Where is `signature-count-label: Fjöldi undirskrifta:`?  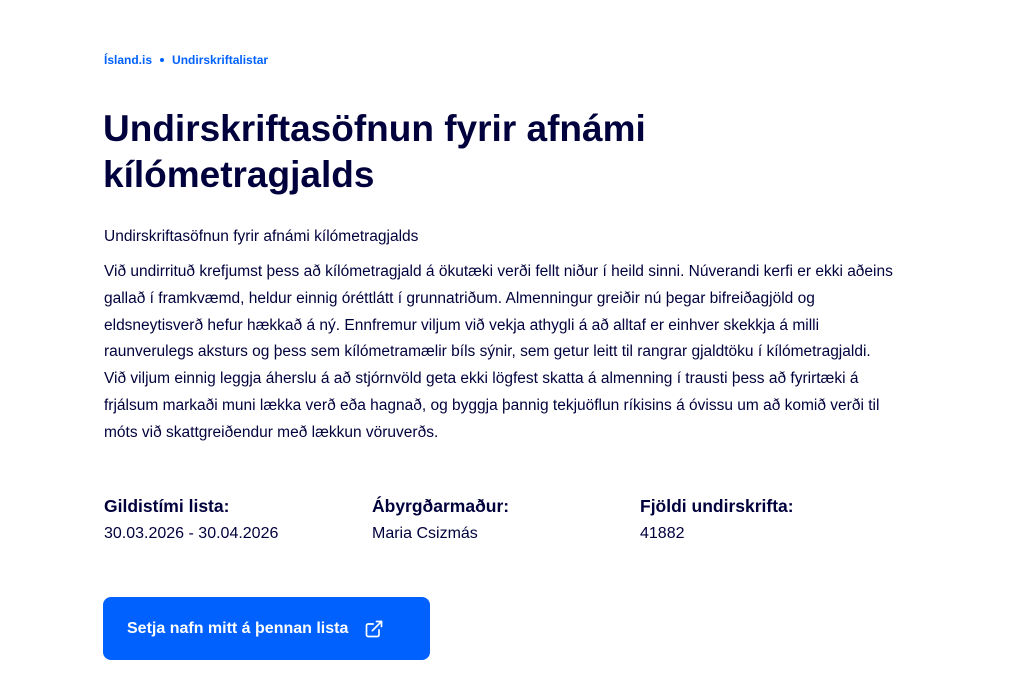
signature-count-label: Fjöldi undirskrifta: is located at coordinates (717, 506).